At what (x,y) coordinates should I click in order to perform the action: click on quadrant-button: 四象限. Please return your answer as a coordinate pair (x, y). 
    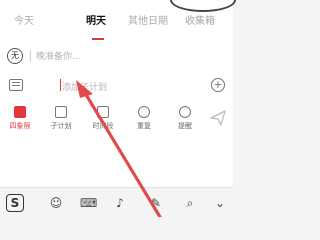
    Looking at the image, I should click on (20, 117).